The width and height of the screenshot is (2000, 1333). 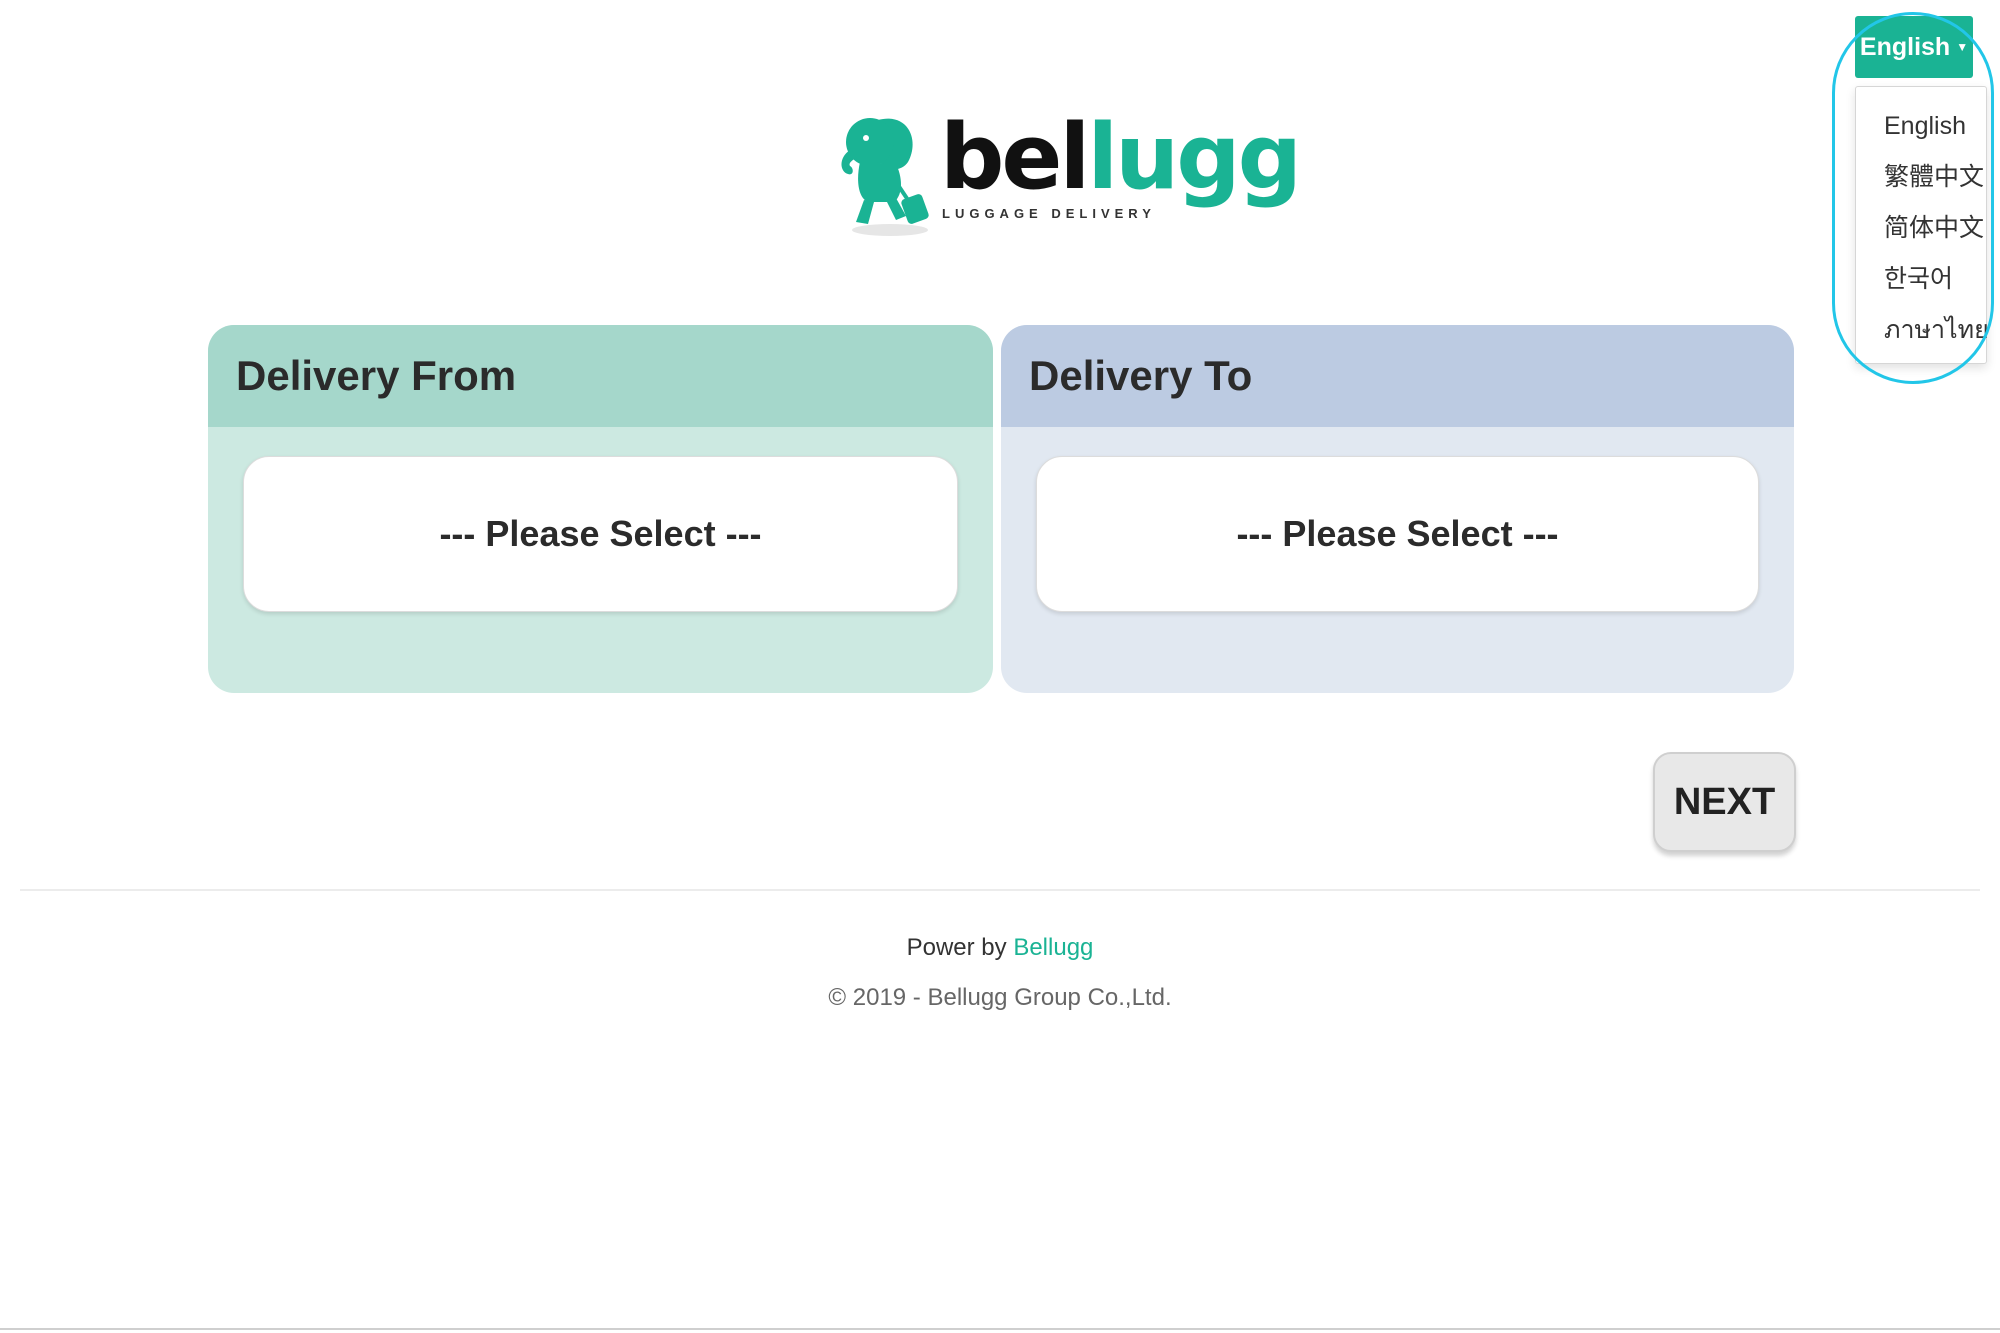 What do you see at coordinates (956, 947) in the screenshot?
I see `footer-power-prefix: Power by` at bounding box center [956, 947].